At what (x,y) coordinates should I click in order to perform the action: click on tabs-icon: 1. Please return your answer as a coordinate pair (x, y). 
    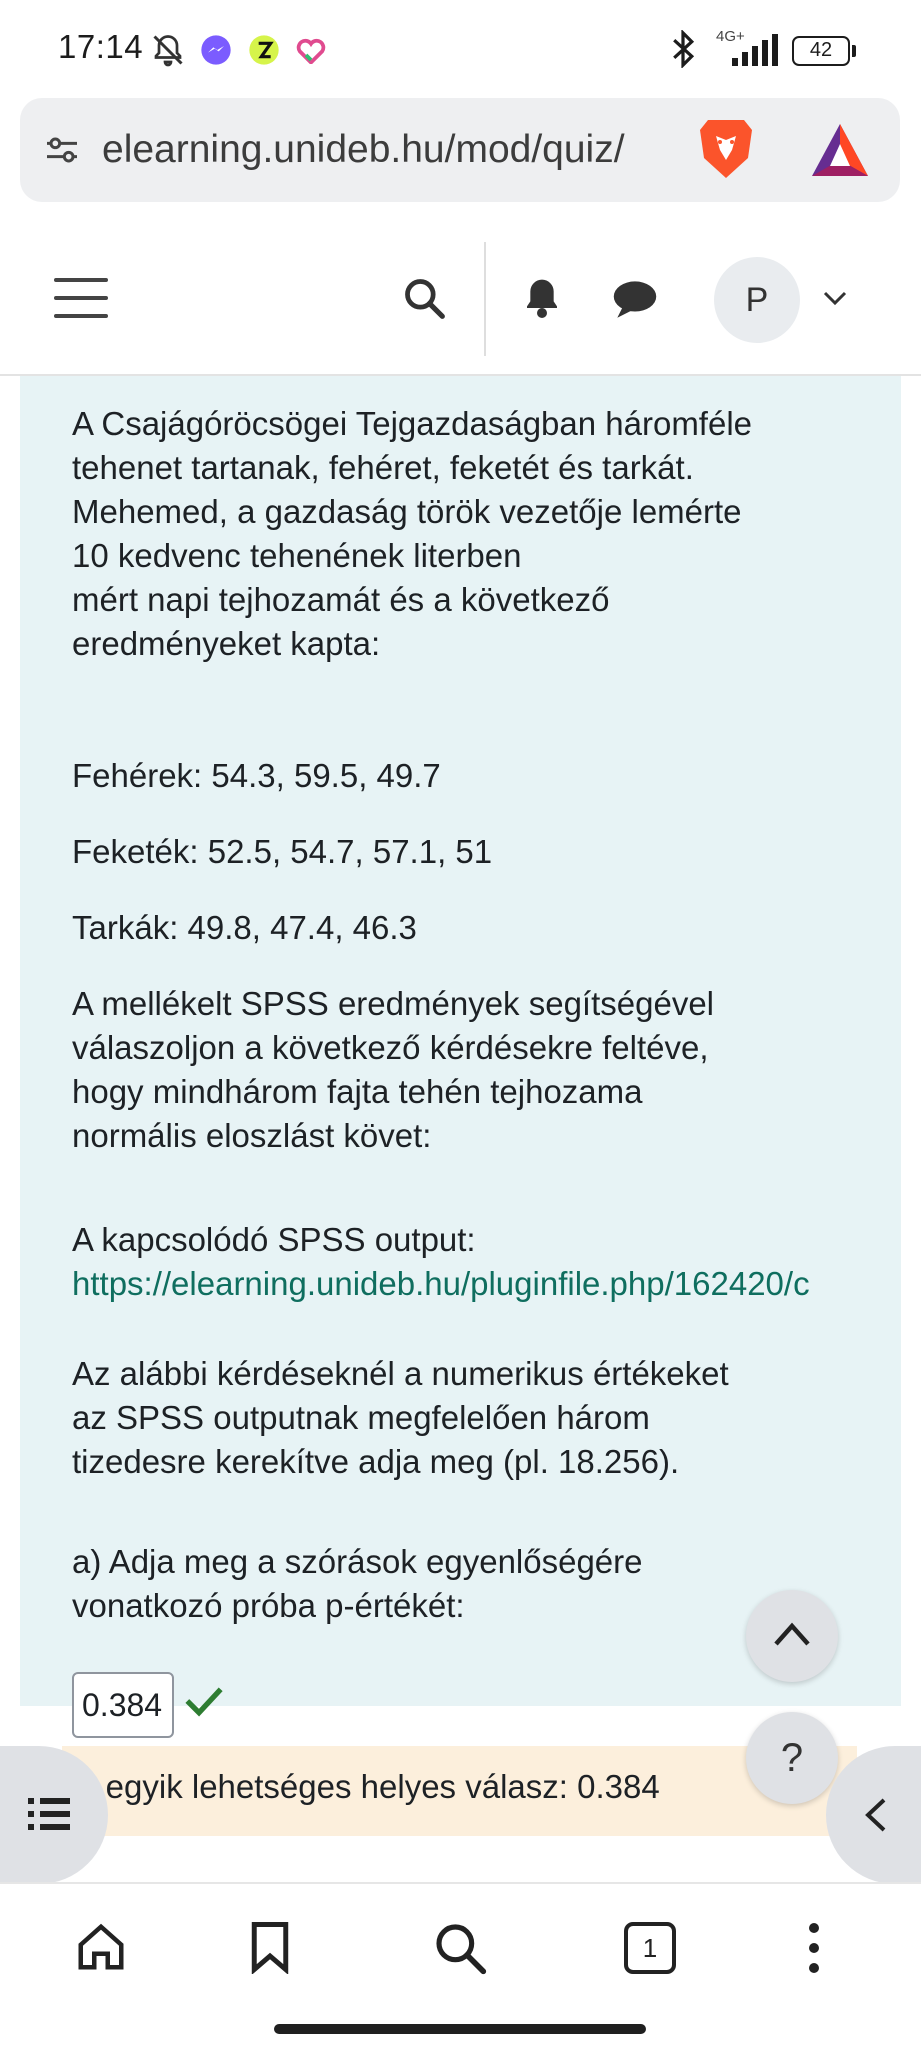
    Looking at the image, I should click on (650, 1948).